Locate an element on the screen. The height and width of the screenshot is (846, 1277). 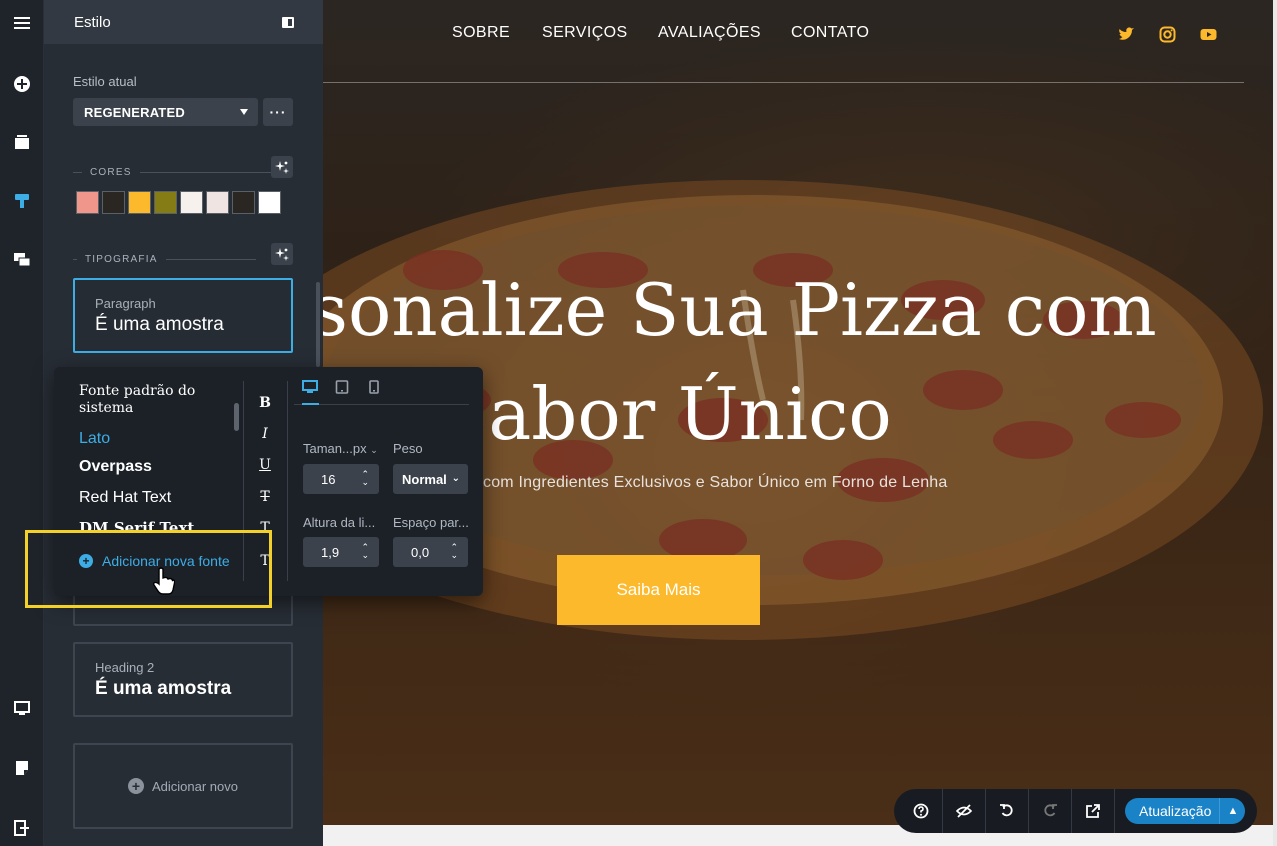
colors-section-header: CORES is located at coordinates (183, 167).